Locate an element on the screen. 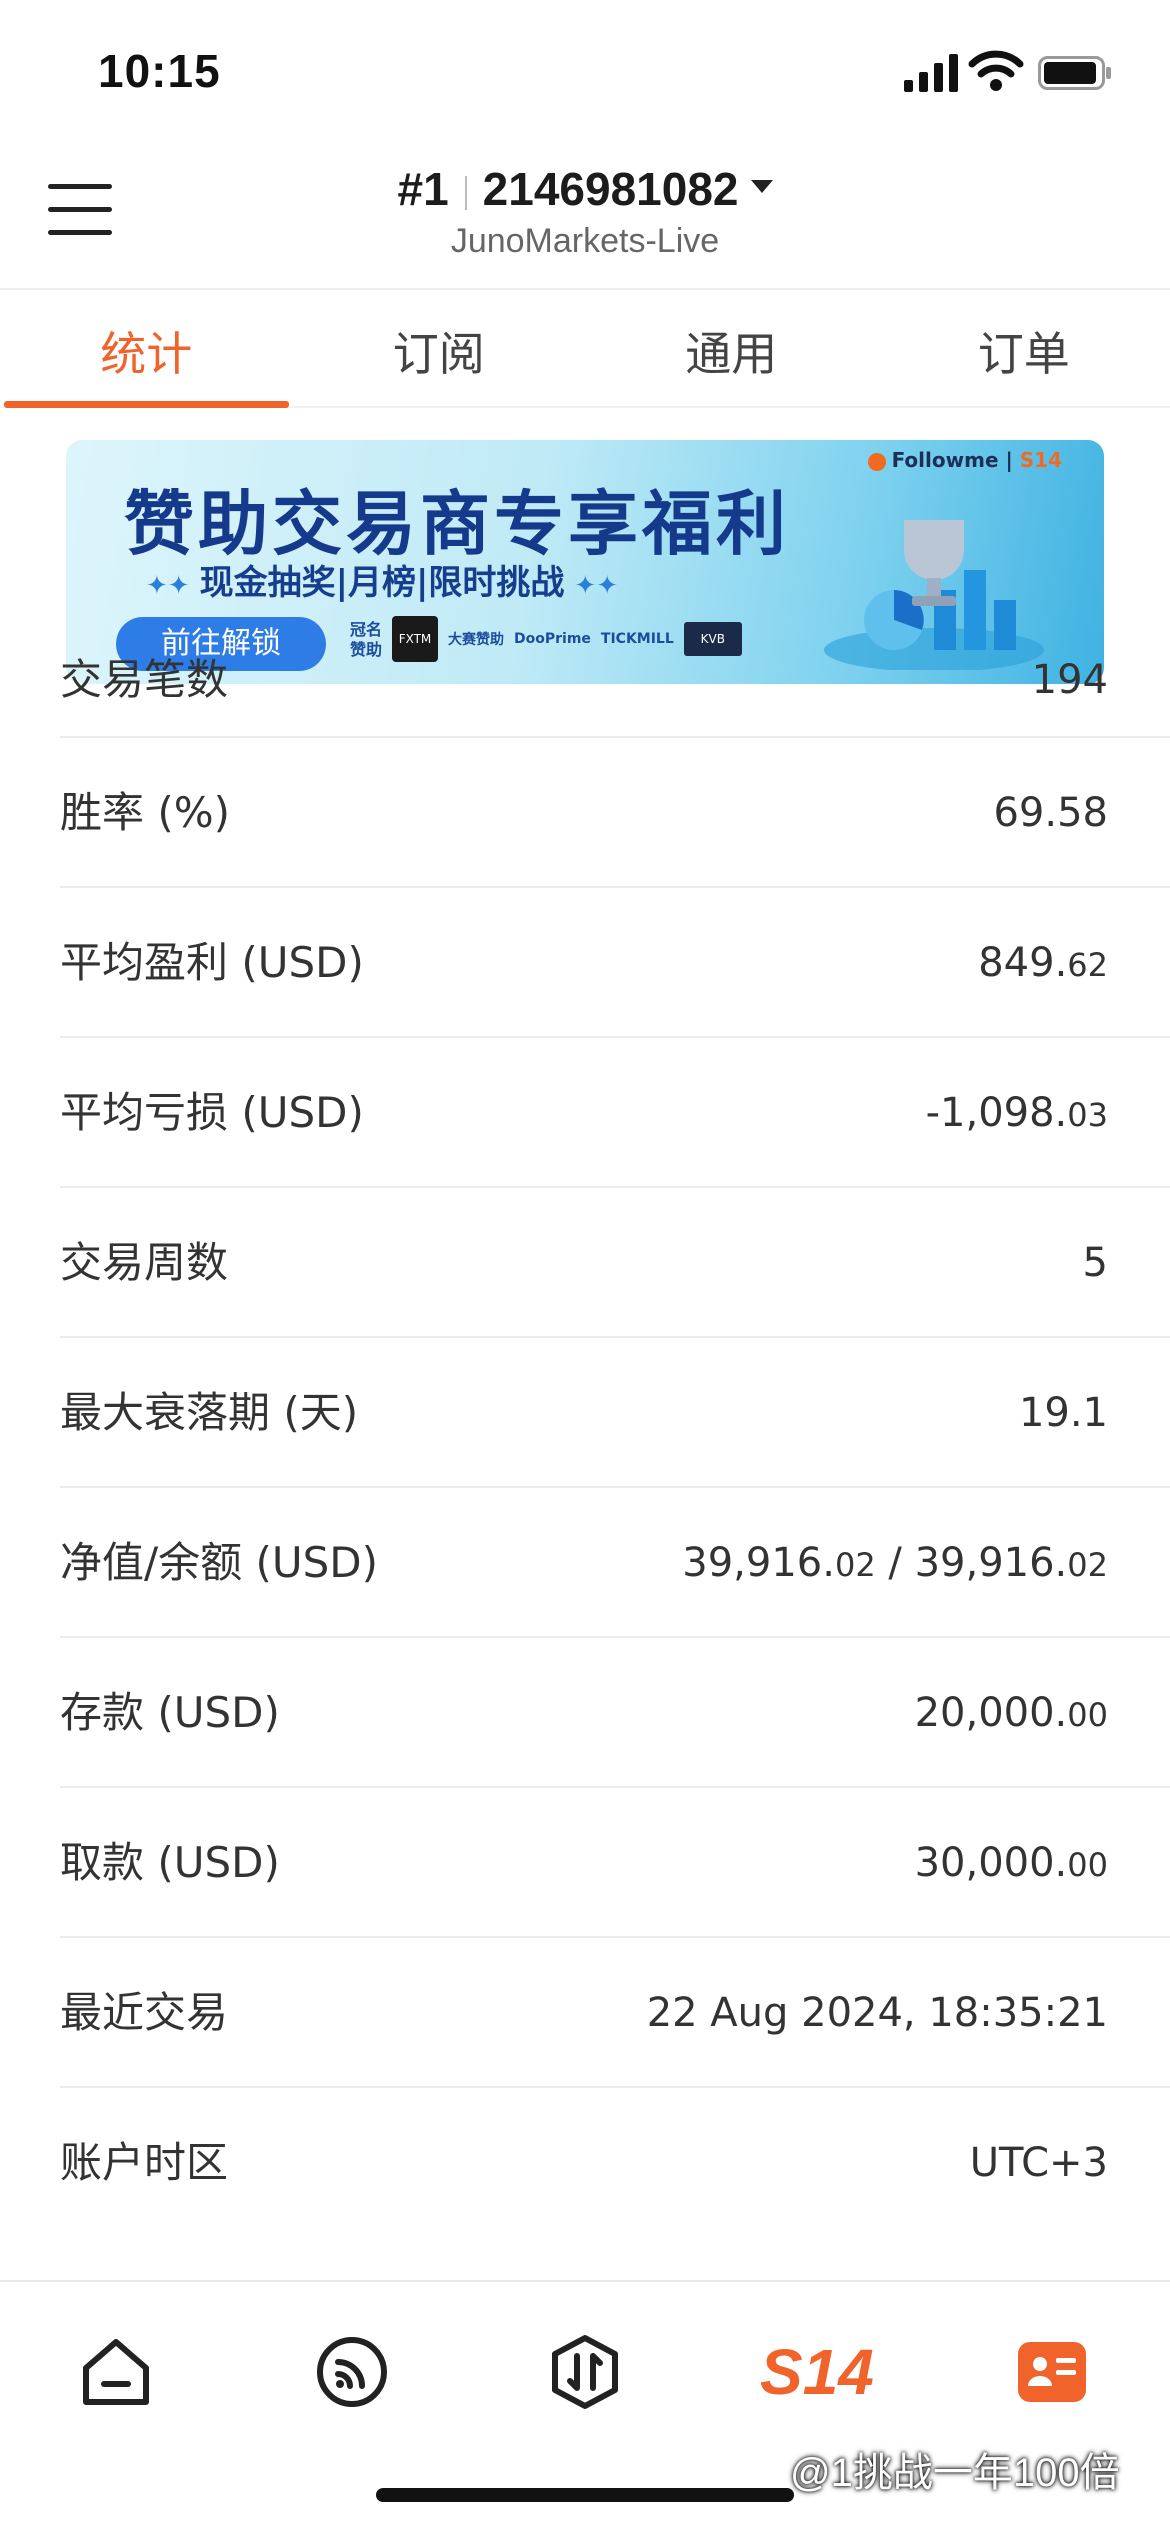 The height and width of the screenshot is (2532, 1170). stat-row: 账户时区 UTC+3 is located at coordinates (615, 2163).